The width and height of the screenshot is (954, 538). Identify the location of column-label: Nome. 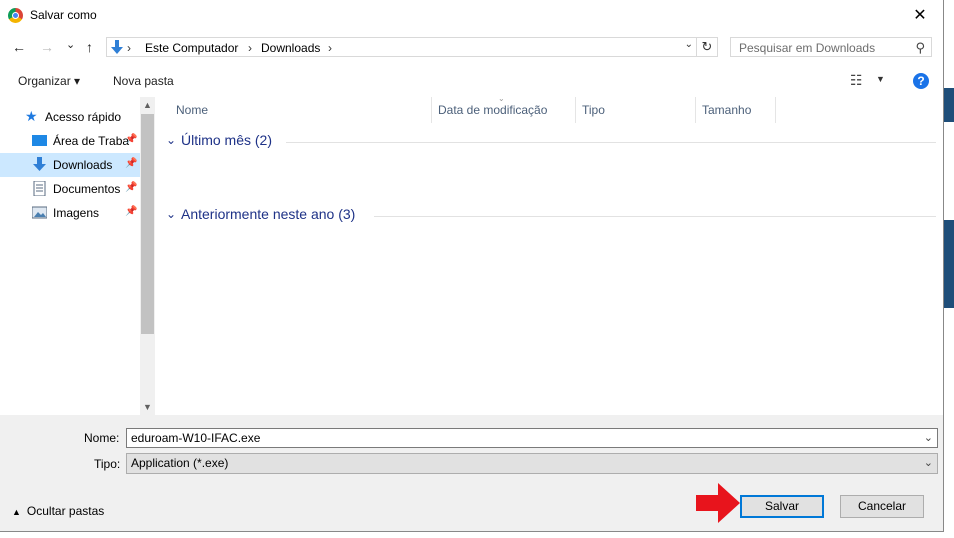
(192, 110).